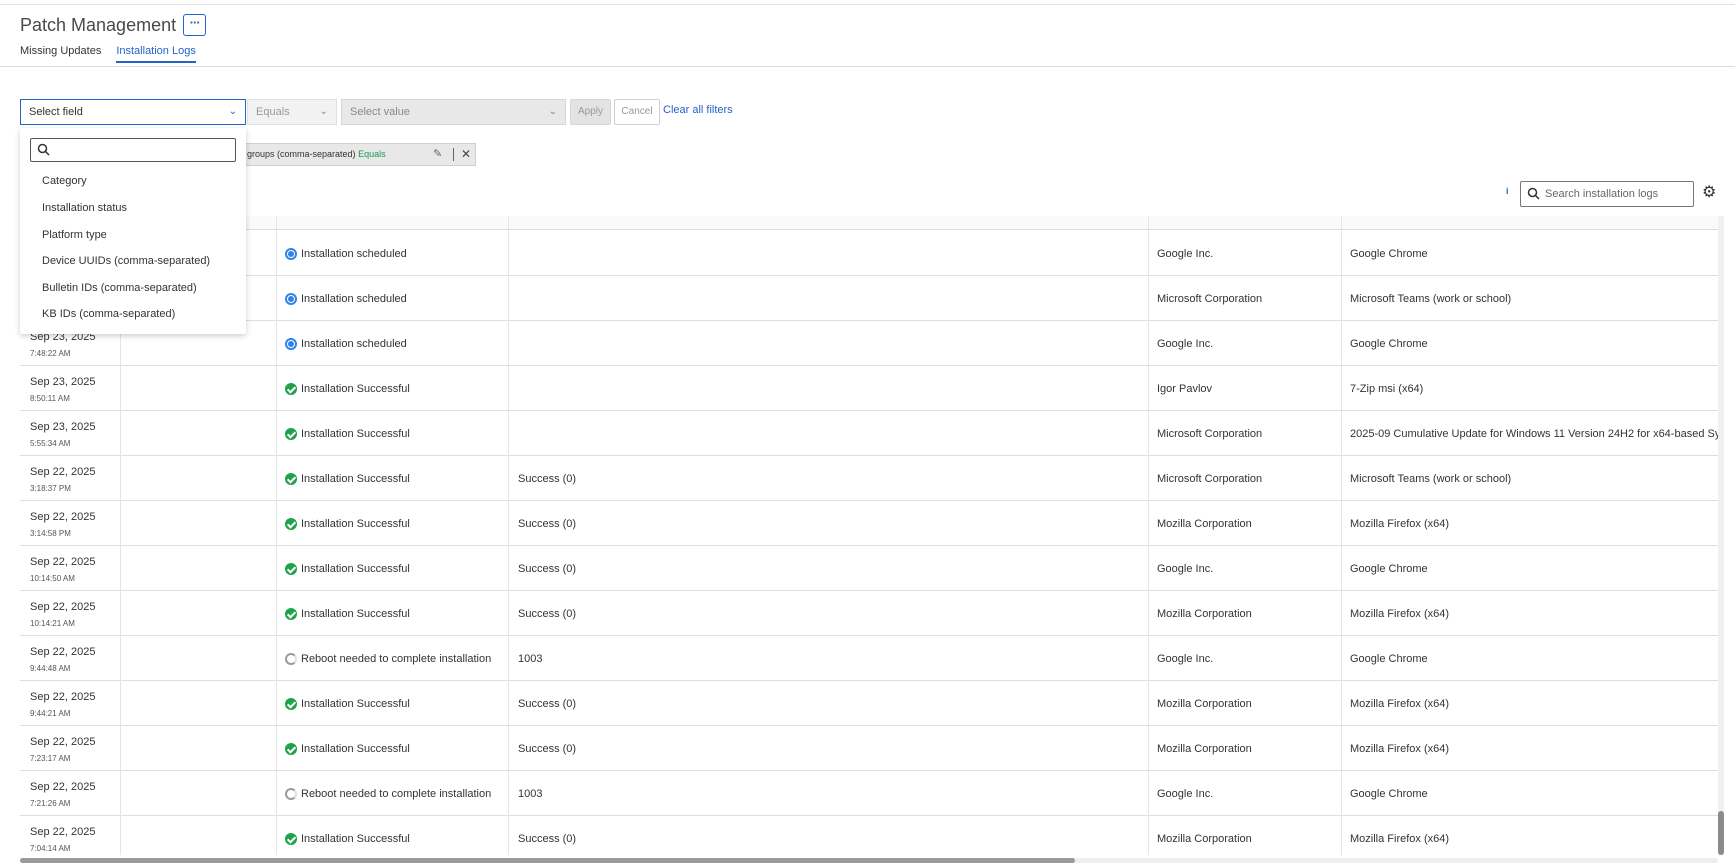  What do you see at coordinates (50, 443) in the screenshot?
I see `row-time: 5:55:34 AM` at bounding box center [50, 443].